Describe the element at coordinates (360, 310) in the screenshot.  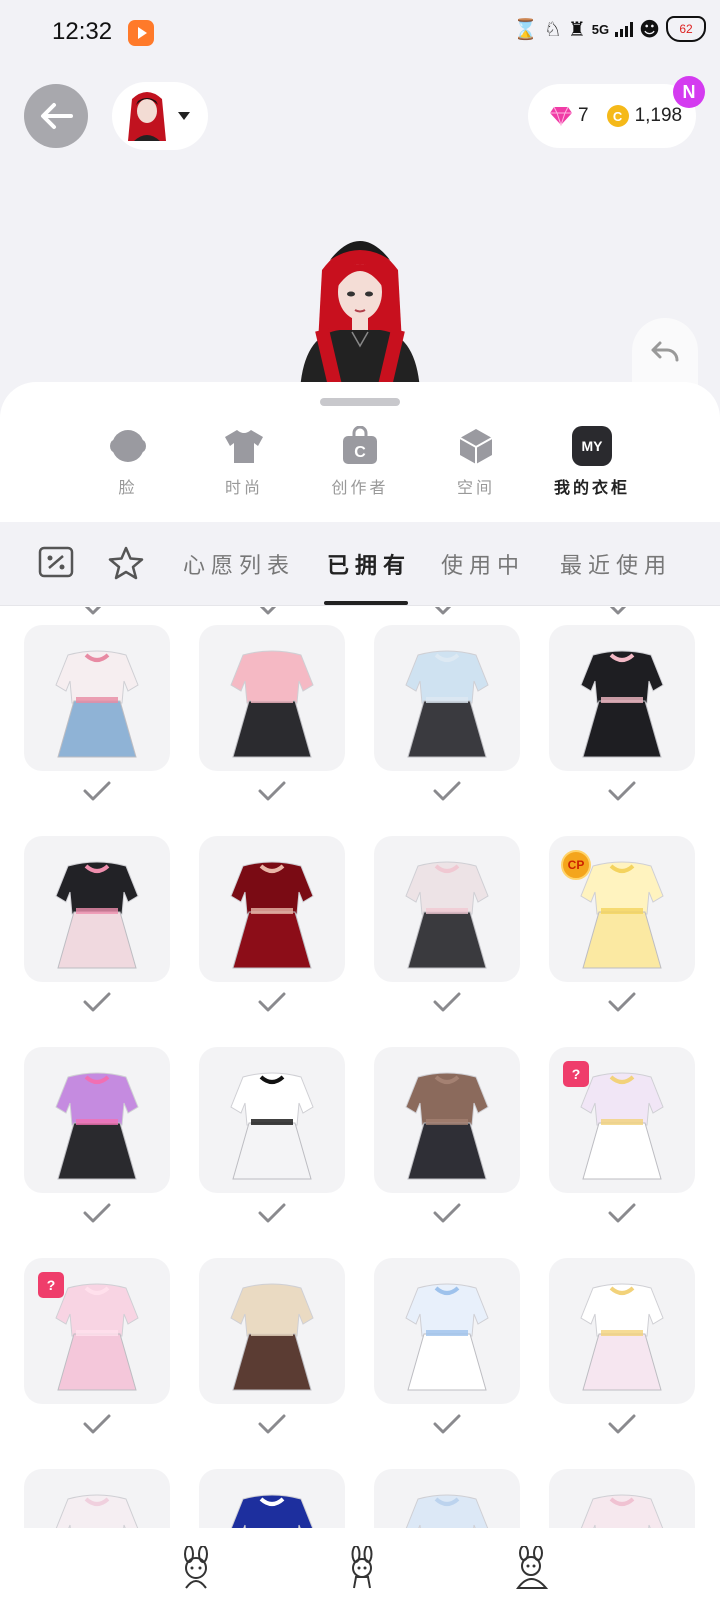
I see `avatar-preview` at that location.